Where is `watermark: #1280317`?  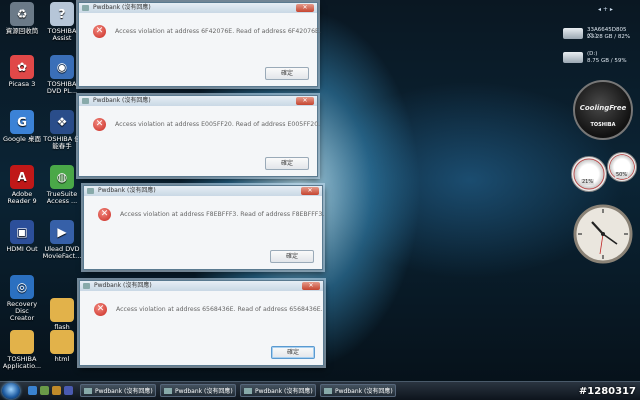 watermark: #1280317 is located at coordinates (607, 391).